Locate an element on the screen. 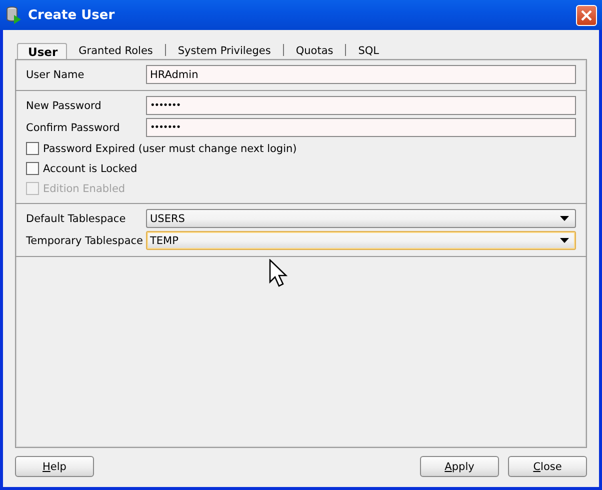 This screenshot has width=602, height=490. window-close-button is located at coordinates (586, 15).